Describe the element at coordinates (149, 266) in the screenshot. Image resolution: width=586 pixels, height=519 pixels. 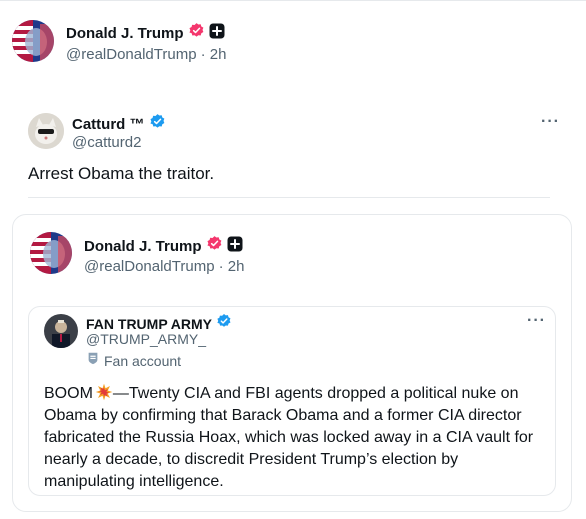
I see `nested-author-handle: @realDonaldTrump` at that location.